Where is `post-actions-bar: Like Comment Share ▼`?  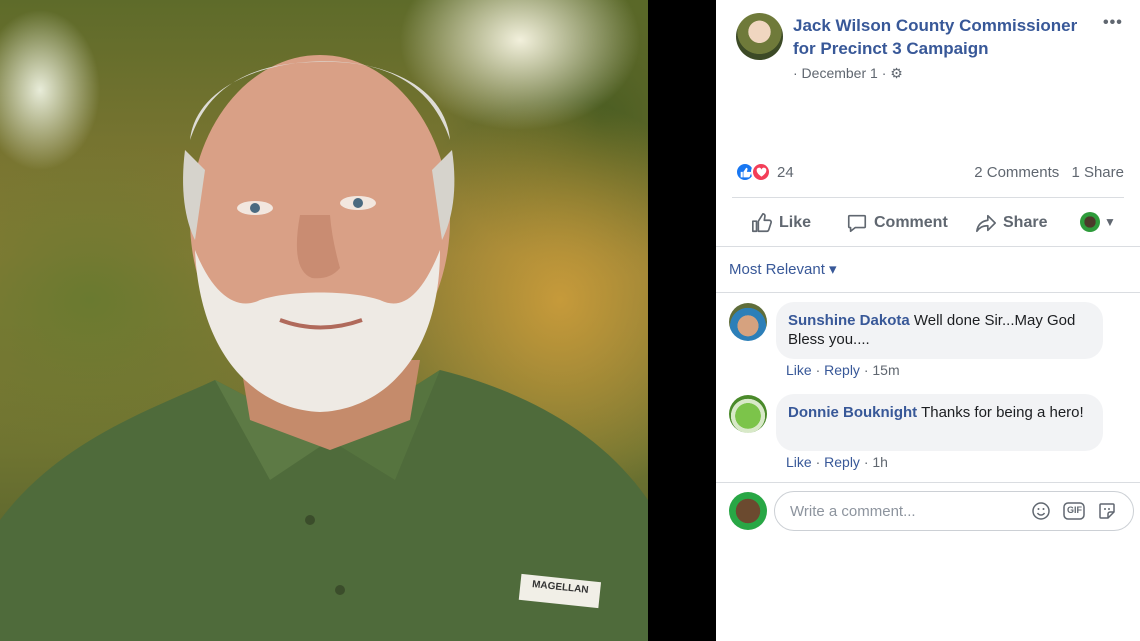
post-actions-bar: Like Comment Share ▼ is located at coordinates (928, 223).